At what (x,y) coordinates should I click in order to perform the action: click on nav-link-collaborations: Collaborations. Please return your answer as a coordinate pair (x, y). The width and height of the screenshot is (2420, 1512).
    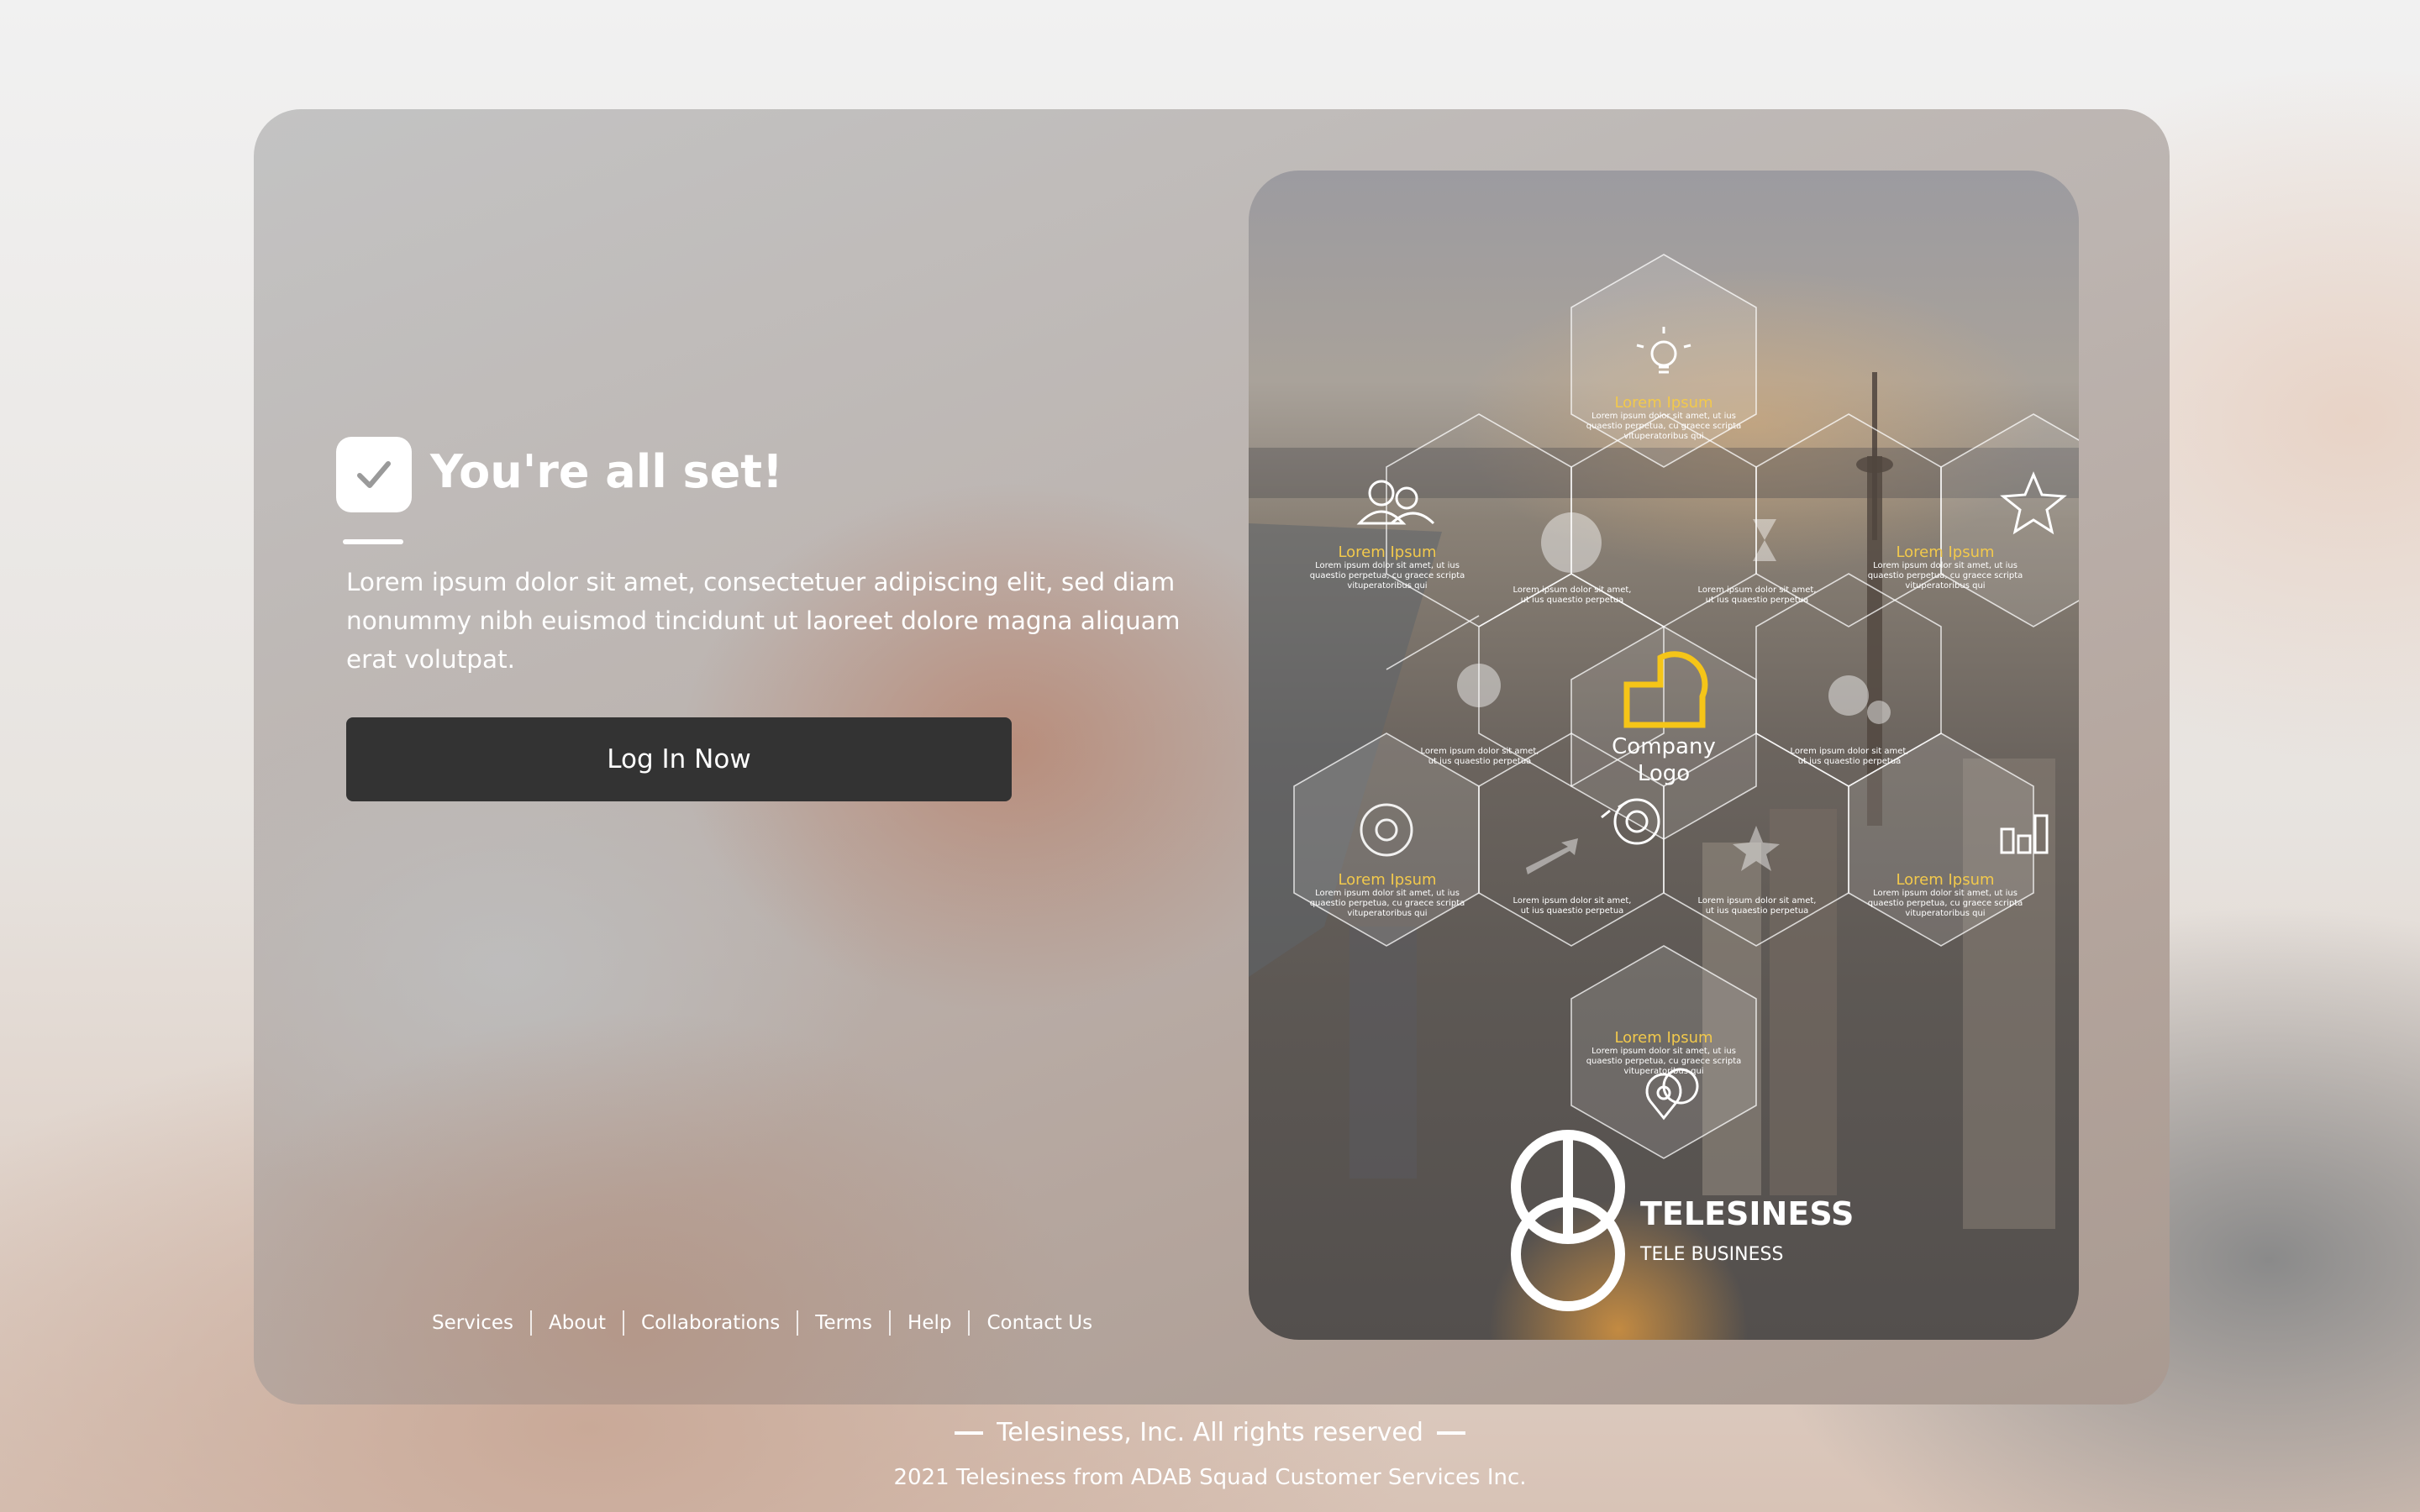
    Looking at the image, I should click on (710, 1323).